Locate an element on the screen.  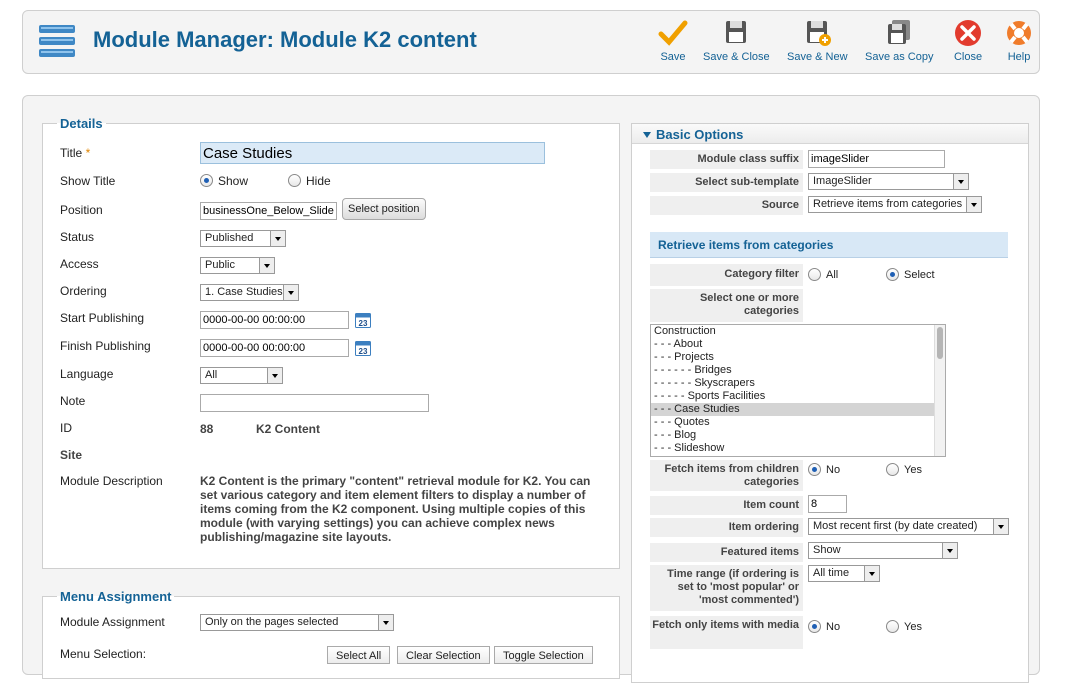
save-button: Save is located at coordinates (673, 41).